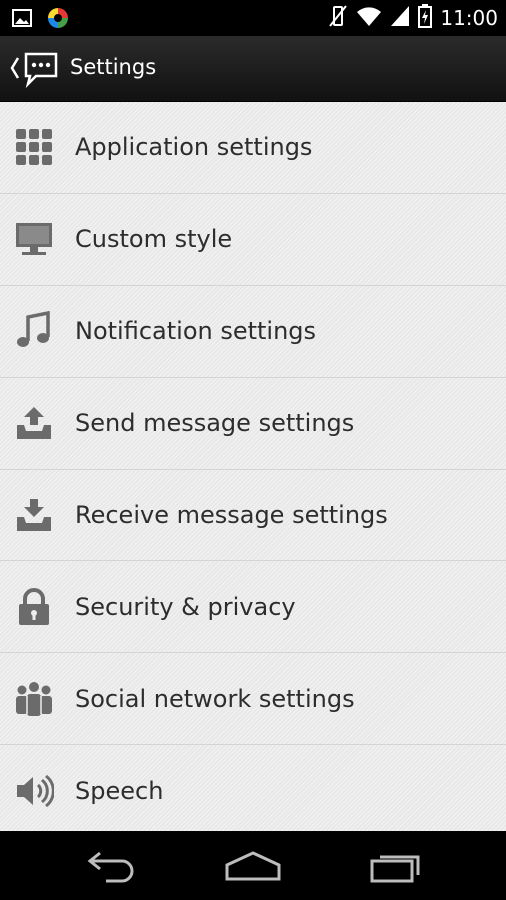  Describe the element at coordinates (154, 239) in the screenshot. I see `list-item-label: Custom style` at that location.